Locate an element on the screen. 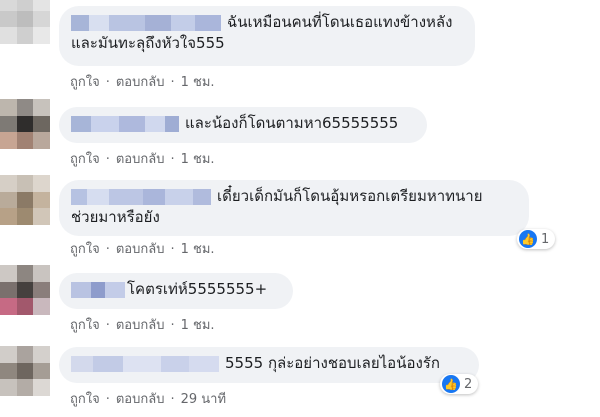 The image size is (600, 417). comment-line-2: และมันทะลุถึงหัวใจ555 is located at coordinates (148, 43).